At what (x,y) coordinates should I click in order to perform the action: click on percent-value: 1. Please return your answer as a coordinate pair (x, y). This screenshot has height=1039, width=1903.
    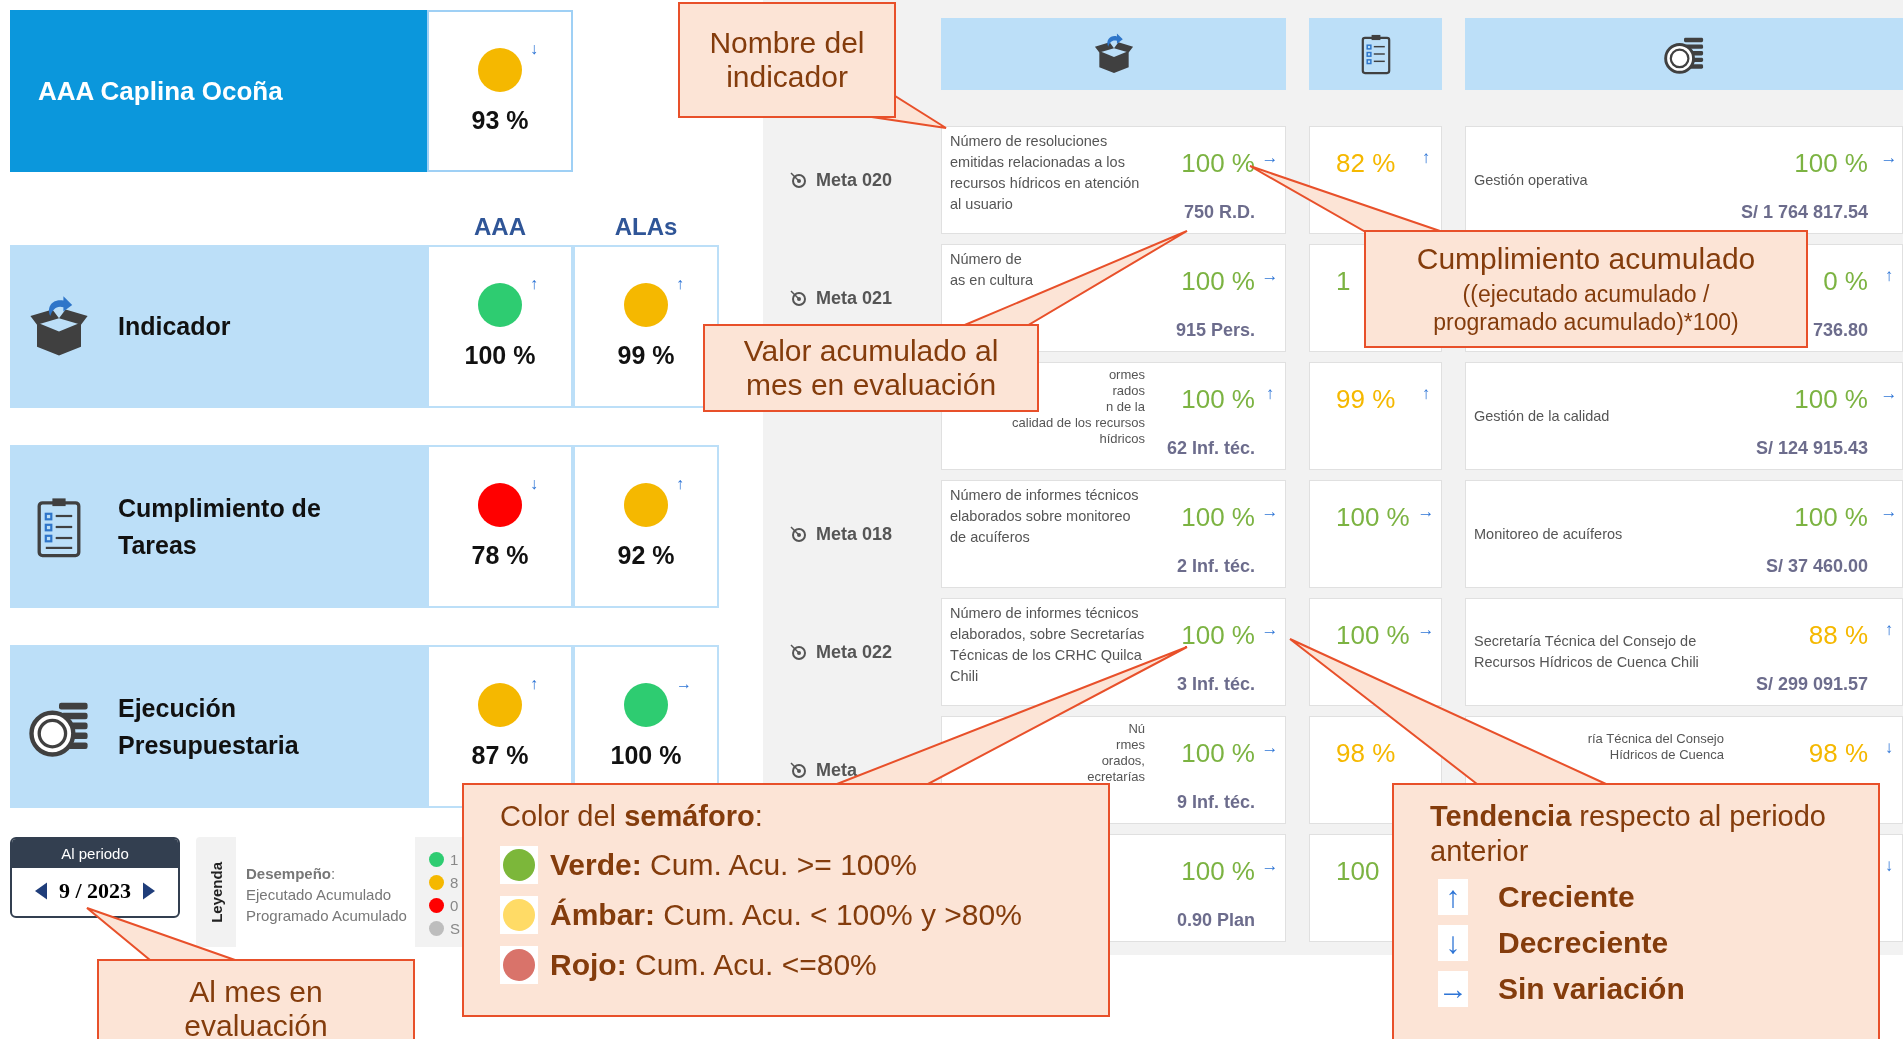
    Looking at the image, I should click on (1343, 281).